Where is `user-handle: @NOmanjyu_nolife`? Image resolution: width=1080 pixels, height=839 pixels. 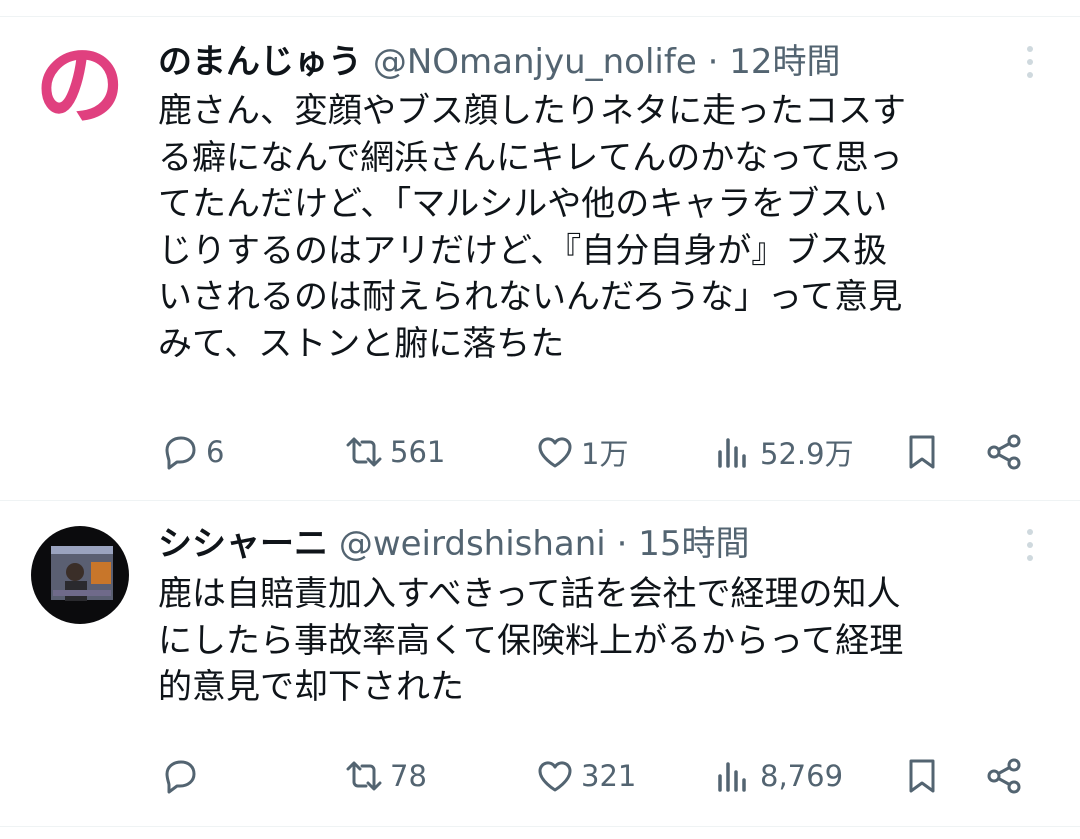
user-handle: @NOmanjyu_nolife is located at coordinates (535, 62).